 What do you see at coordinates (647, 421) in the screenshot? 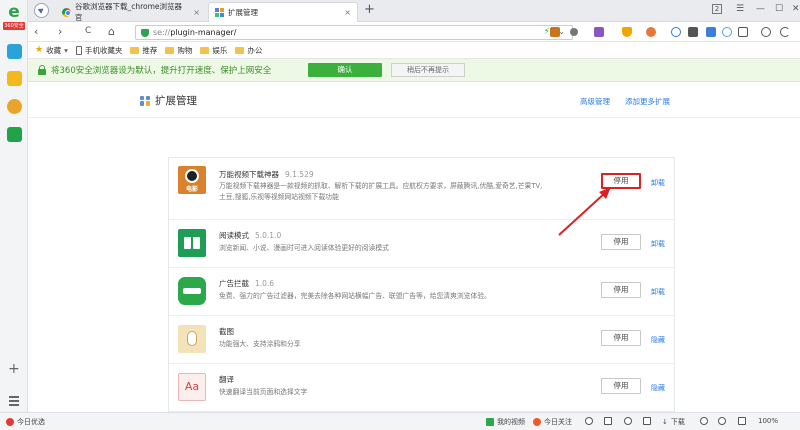
I see `status-mobile-icon` at bounding box center [647, 421].